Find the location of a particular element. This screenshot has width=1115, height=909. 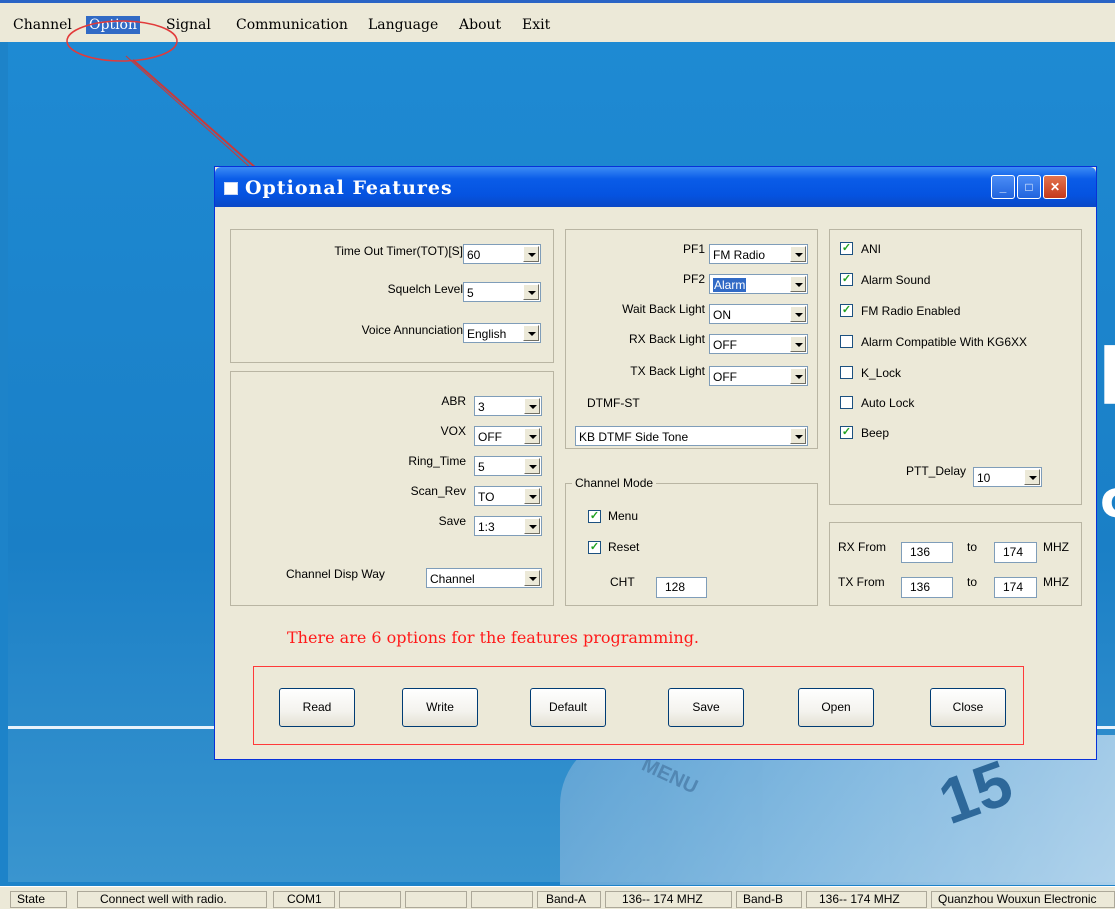

window-icon is located at coordinates (231, 188).